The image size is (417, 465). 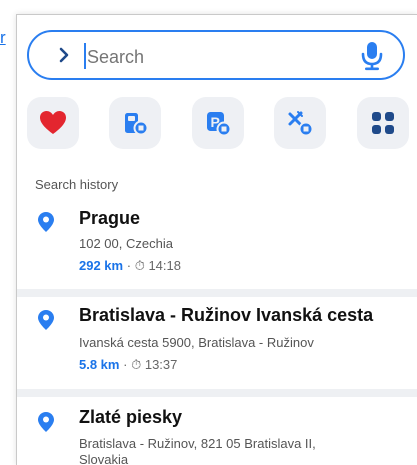 I want to click on fuel-pump-icon, so click(x=137, y=124).